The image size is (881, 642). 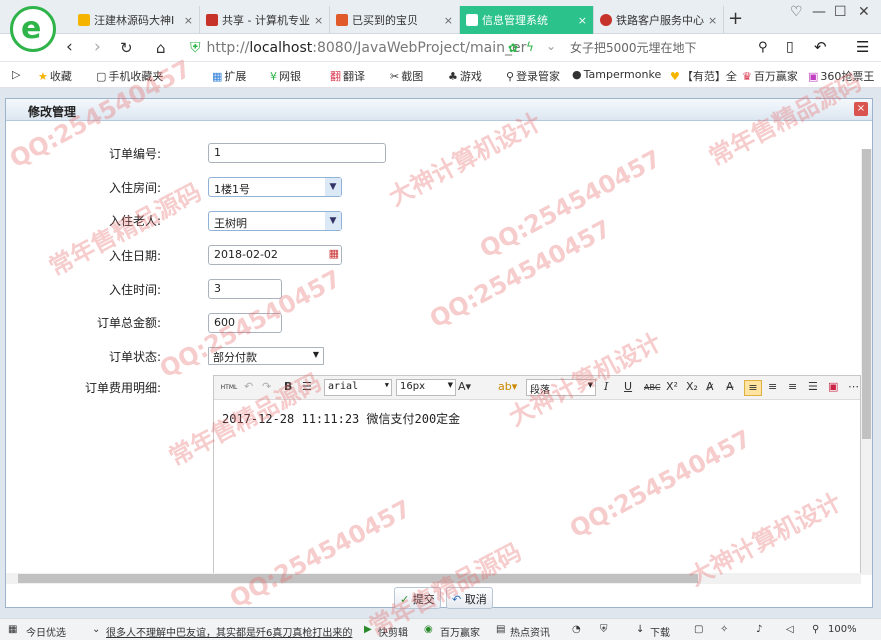 I want to click on play-circle-icon: ◉, so click(x=428, y=629).